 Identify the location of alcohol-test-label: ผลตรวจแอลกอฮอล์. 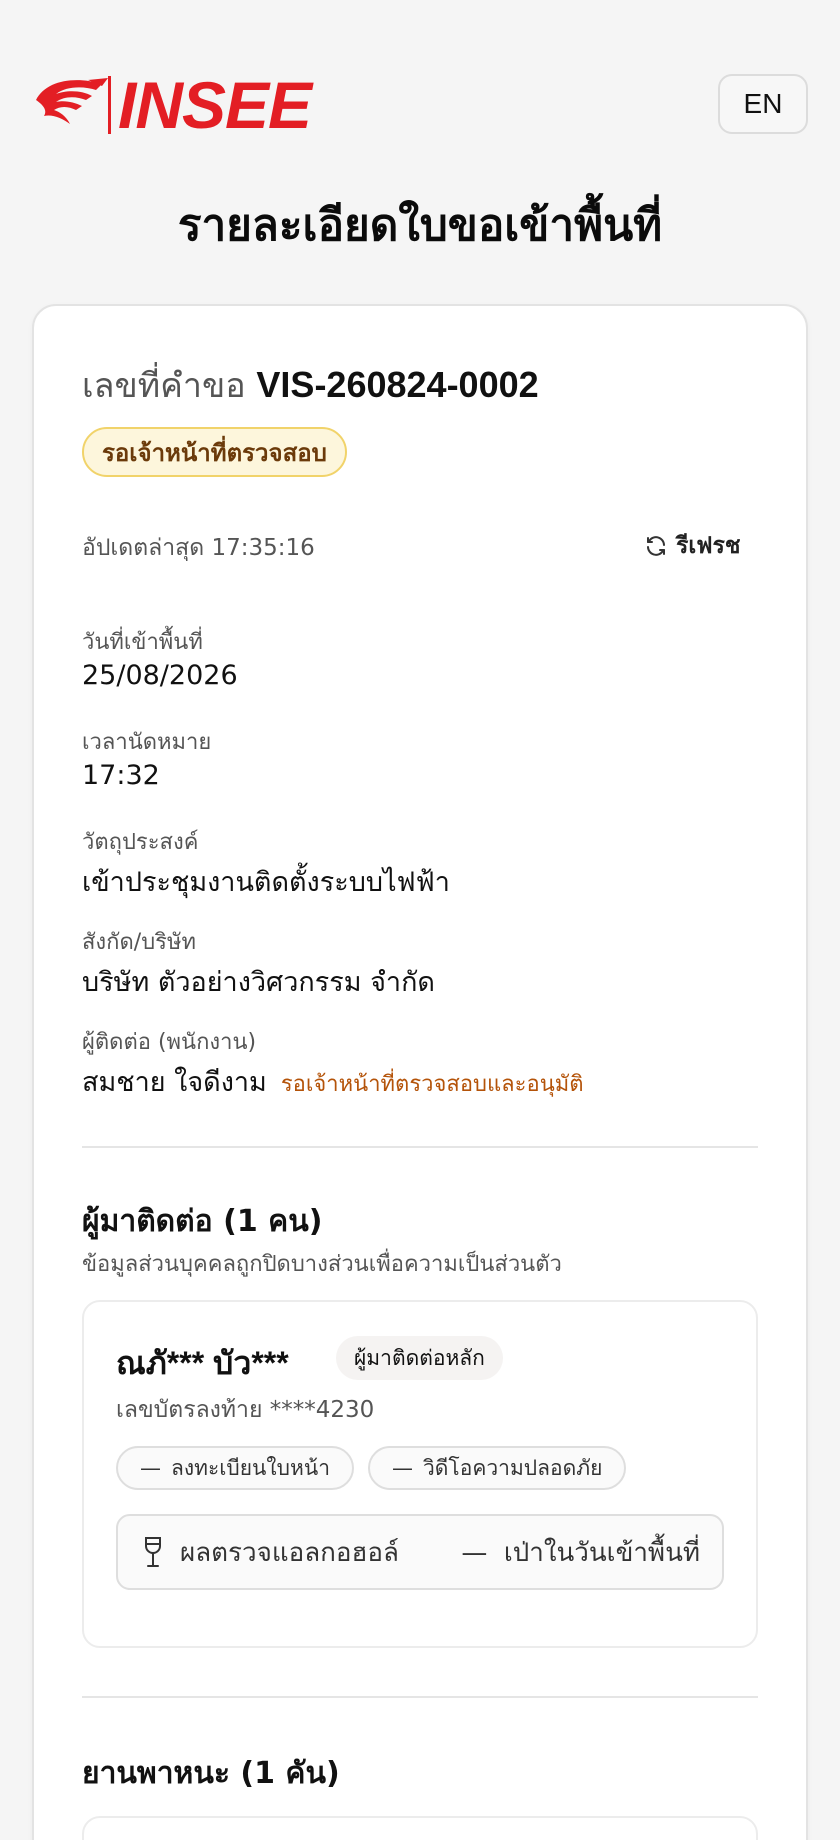
(289, 1552).